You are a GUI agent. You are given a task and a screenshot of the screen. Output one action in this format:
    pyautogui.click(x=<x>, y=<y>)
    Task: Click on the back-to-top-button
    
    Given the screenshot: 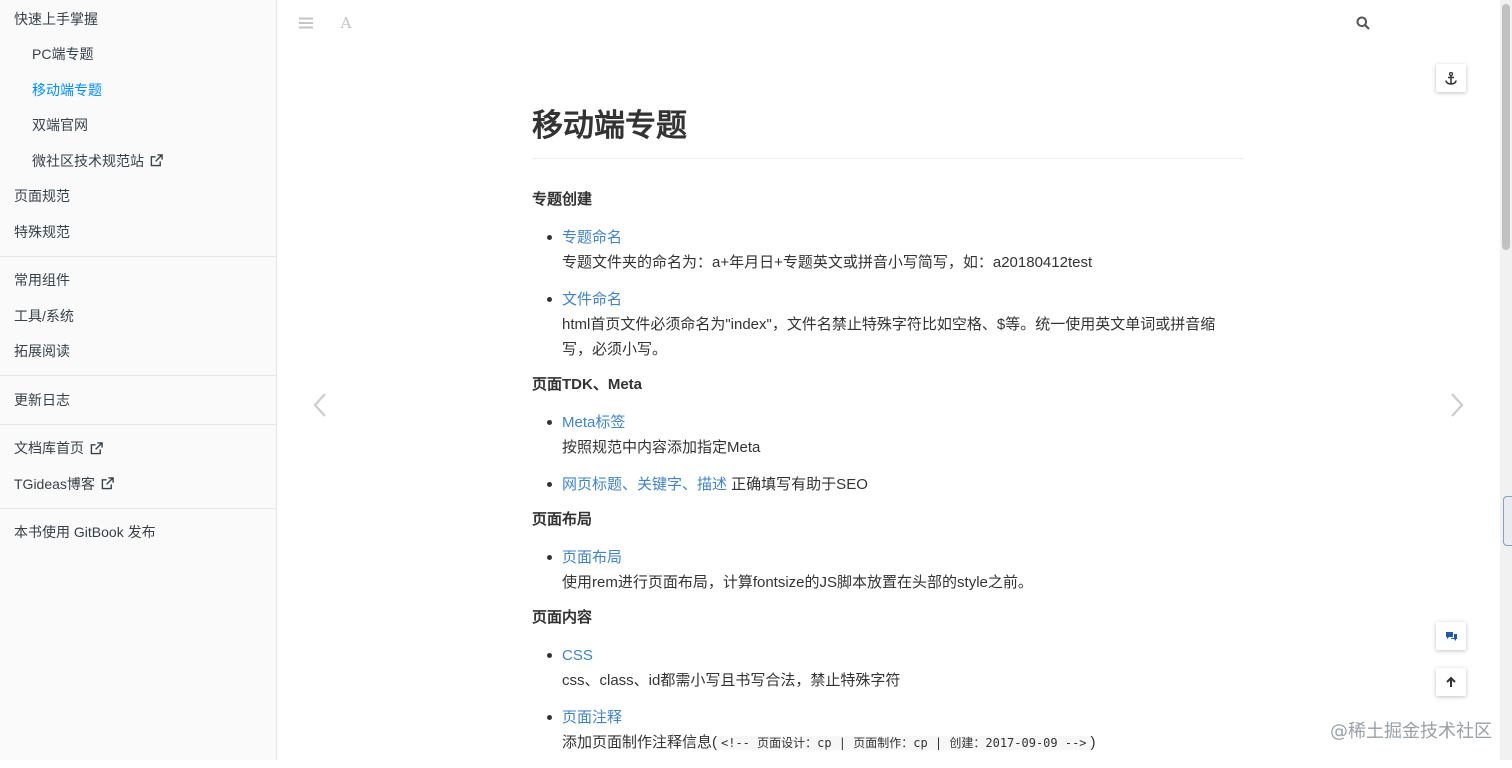 What is the action you would take?
    pyautogui.click(x=1451, y=682)
    